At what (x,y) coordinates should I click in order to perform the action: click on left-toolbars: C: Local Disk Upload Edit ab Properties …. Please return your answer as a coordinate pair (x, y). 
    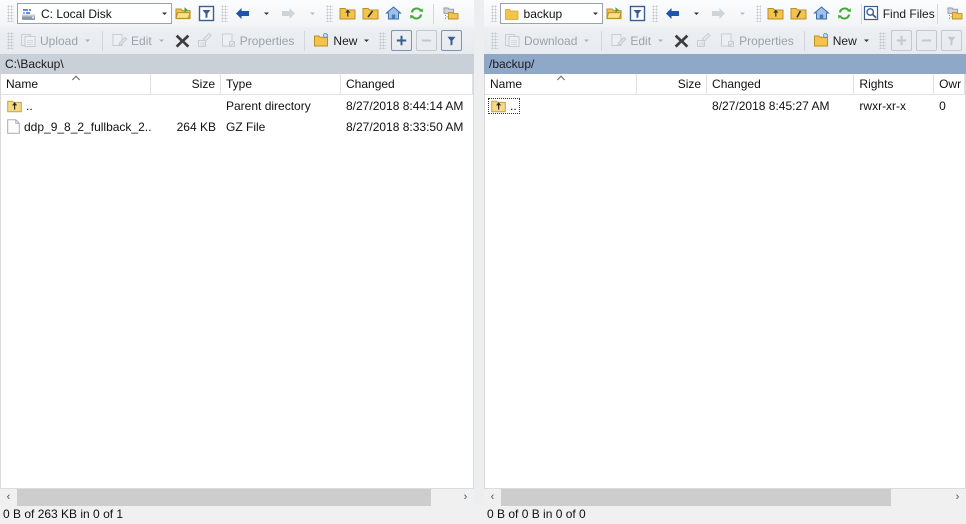
    Looking at the image, I should click on (237, 27).